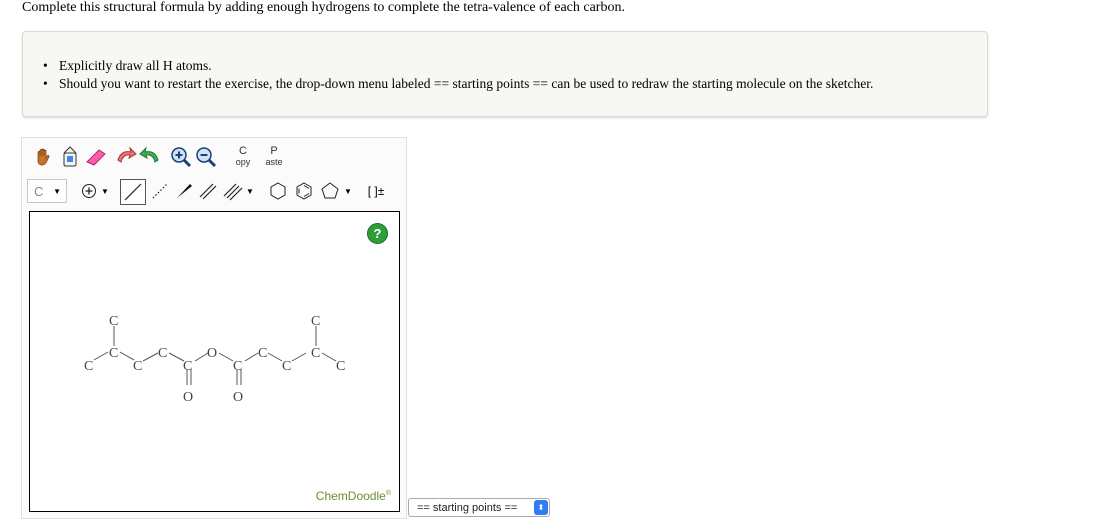  I want to click on starting-points-select: == starting points == ⬍, so click(479, 507).